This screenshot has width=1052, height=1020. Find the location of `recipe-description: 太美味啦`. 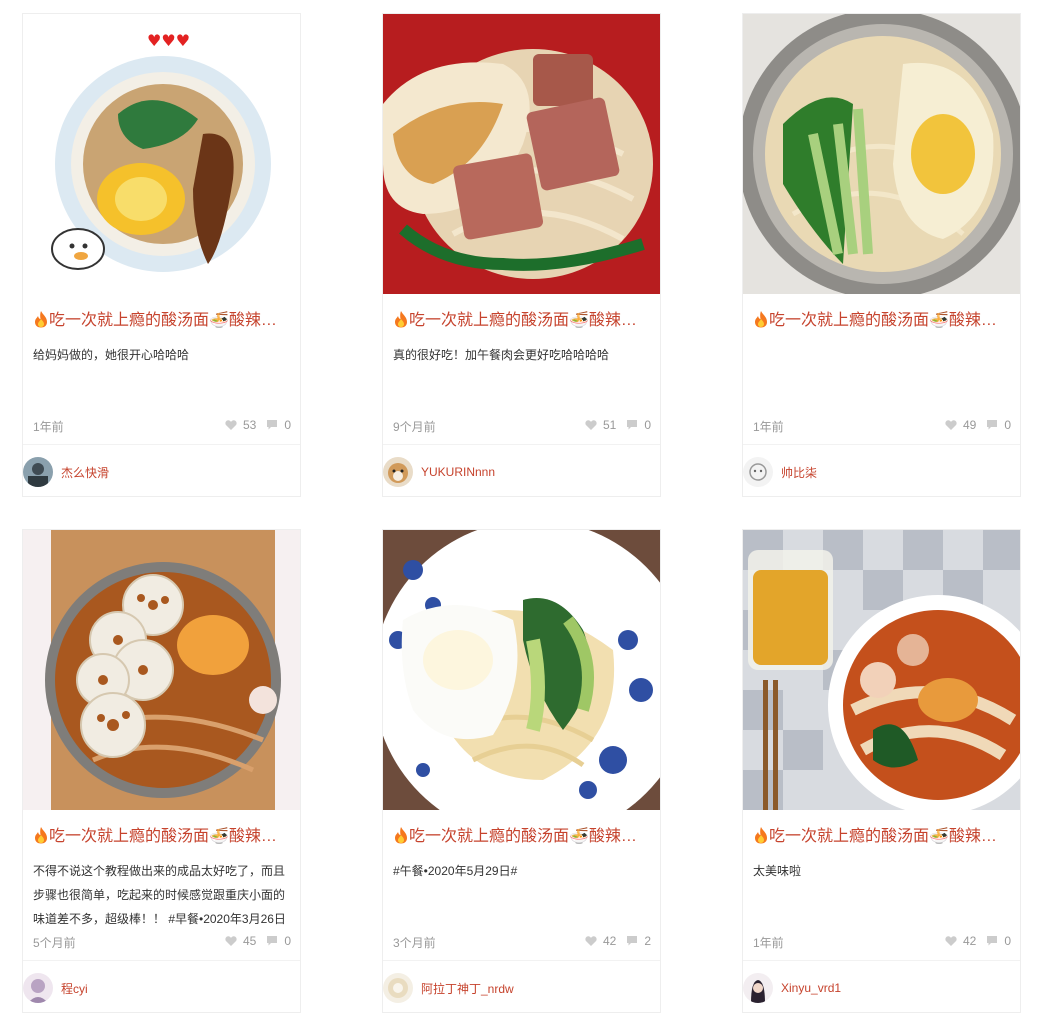

recipe-description: 太美味啦 is located at coordinates (777, 871).